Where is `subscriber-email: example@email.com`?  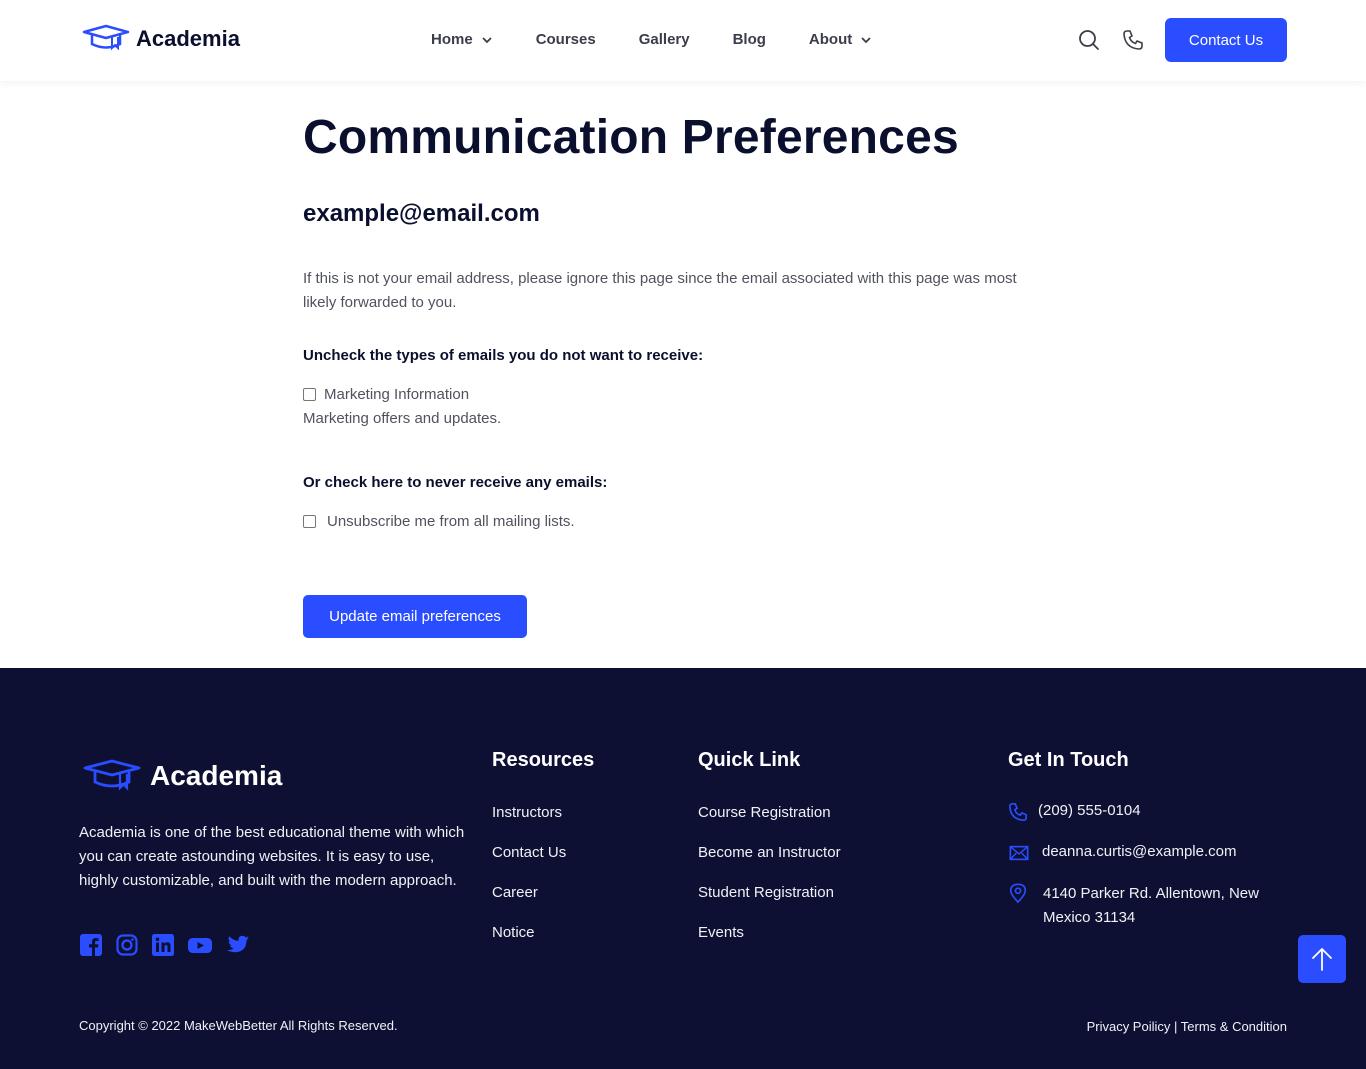
subscriber-email: example@email.com is located at coordinates (421, 213).